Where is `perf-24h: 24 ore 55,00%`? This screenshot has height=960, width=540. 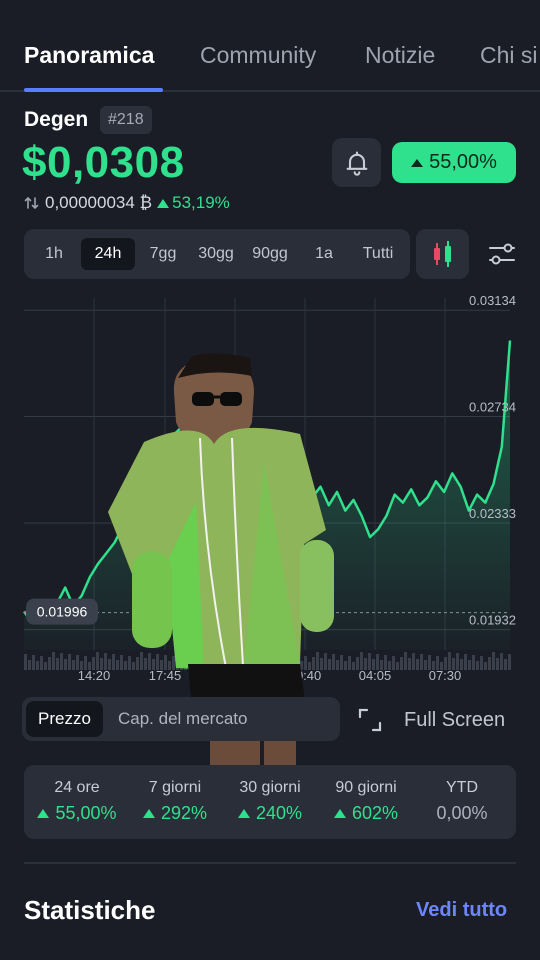
perf-24h: 24 ore 55,00% is located at coordinates (77, 801).